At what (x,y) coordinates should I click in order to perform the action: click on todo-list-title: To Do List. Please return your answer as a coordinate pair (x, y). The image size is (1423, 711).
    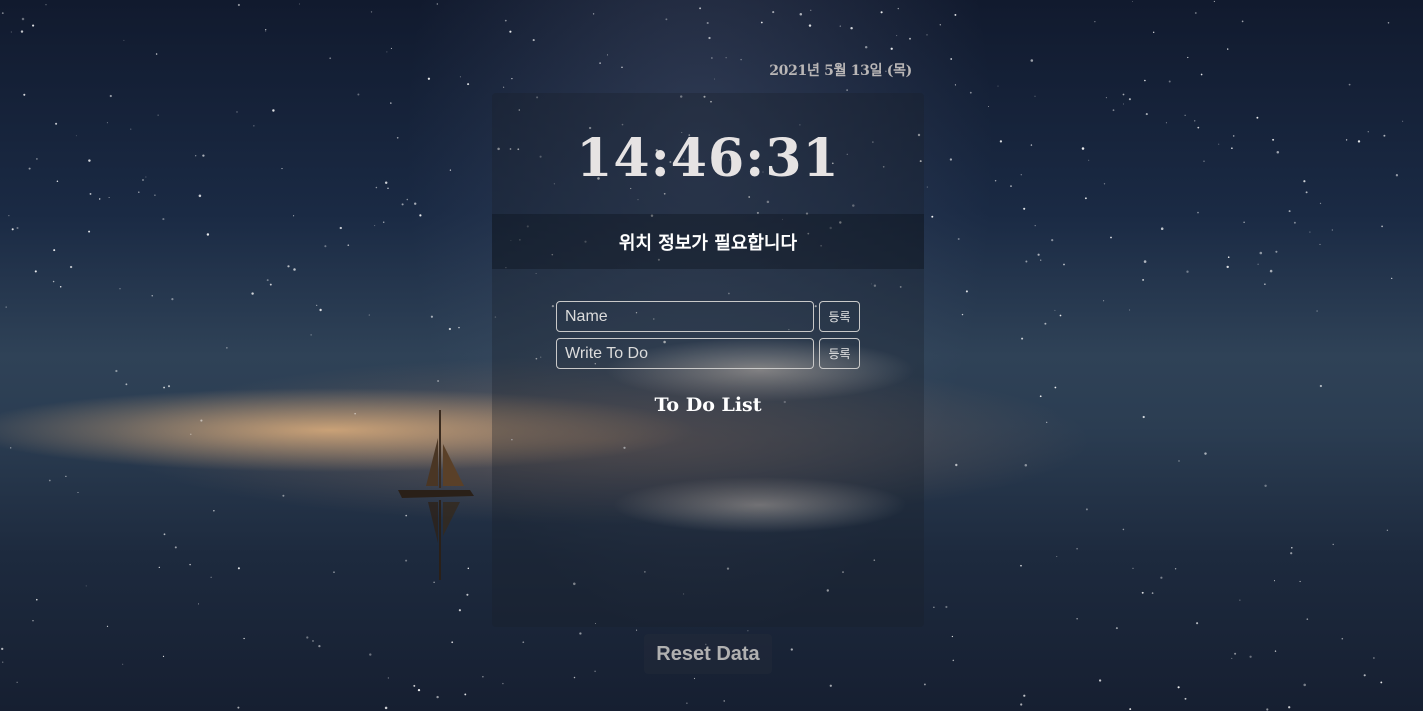
    Looking at the image, I should click on (708, 405).